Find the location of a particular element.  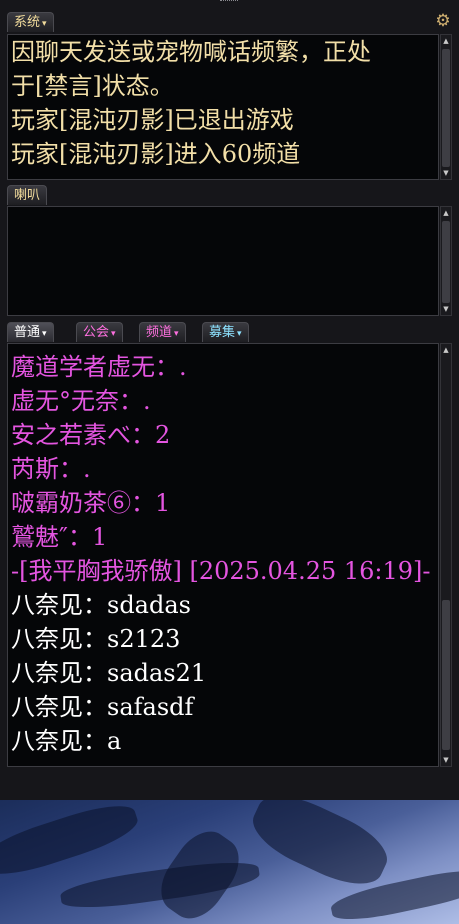

chat-message: 八奈见：s2123 is located at coordinates (96, 639).